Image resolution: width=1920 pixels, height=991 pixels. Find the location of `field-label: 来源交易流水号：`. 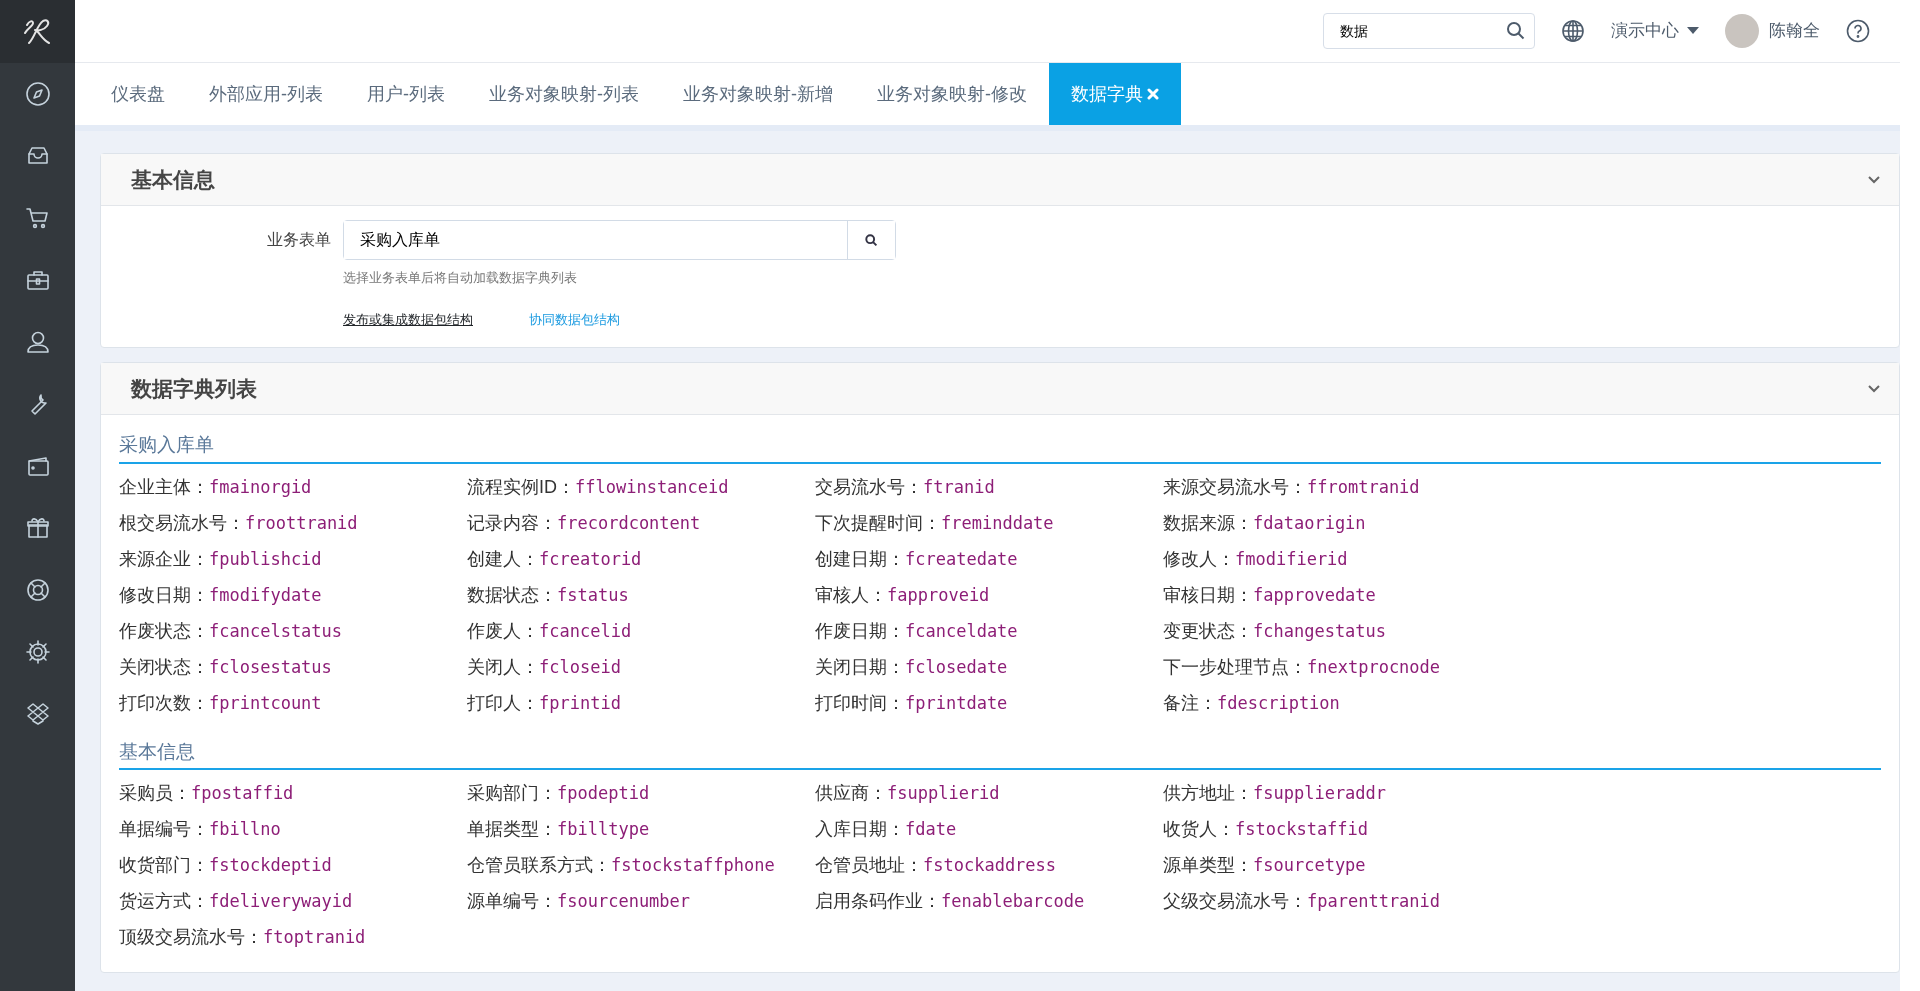

field-label: 来源交易流水号： is located at coordinates (1235, 487).